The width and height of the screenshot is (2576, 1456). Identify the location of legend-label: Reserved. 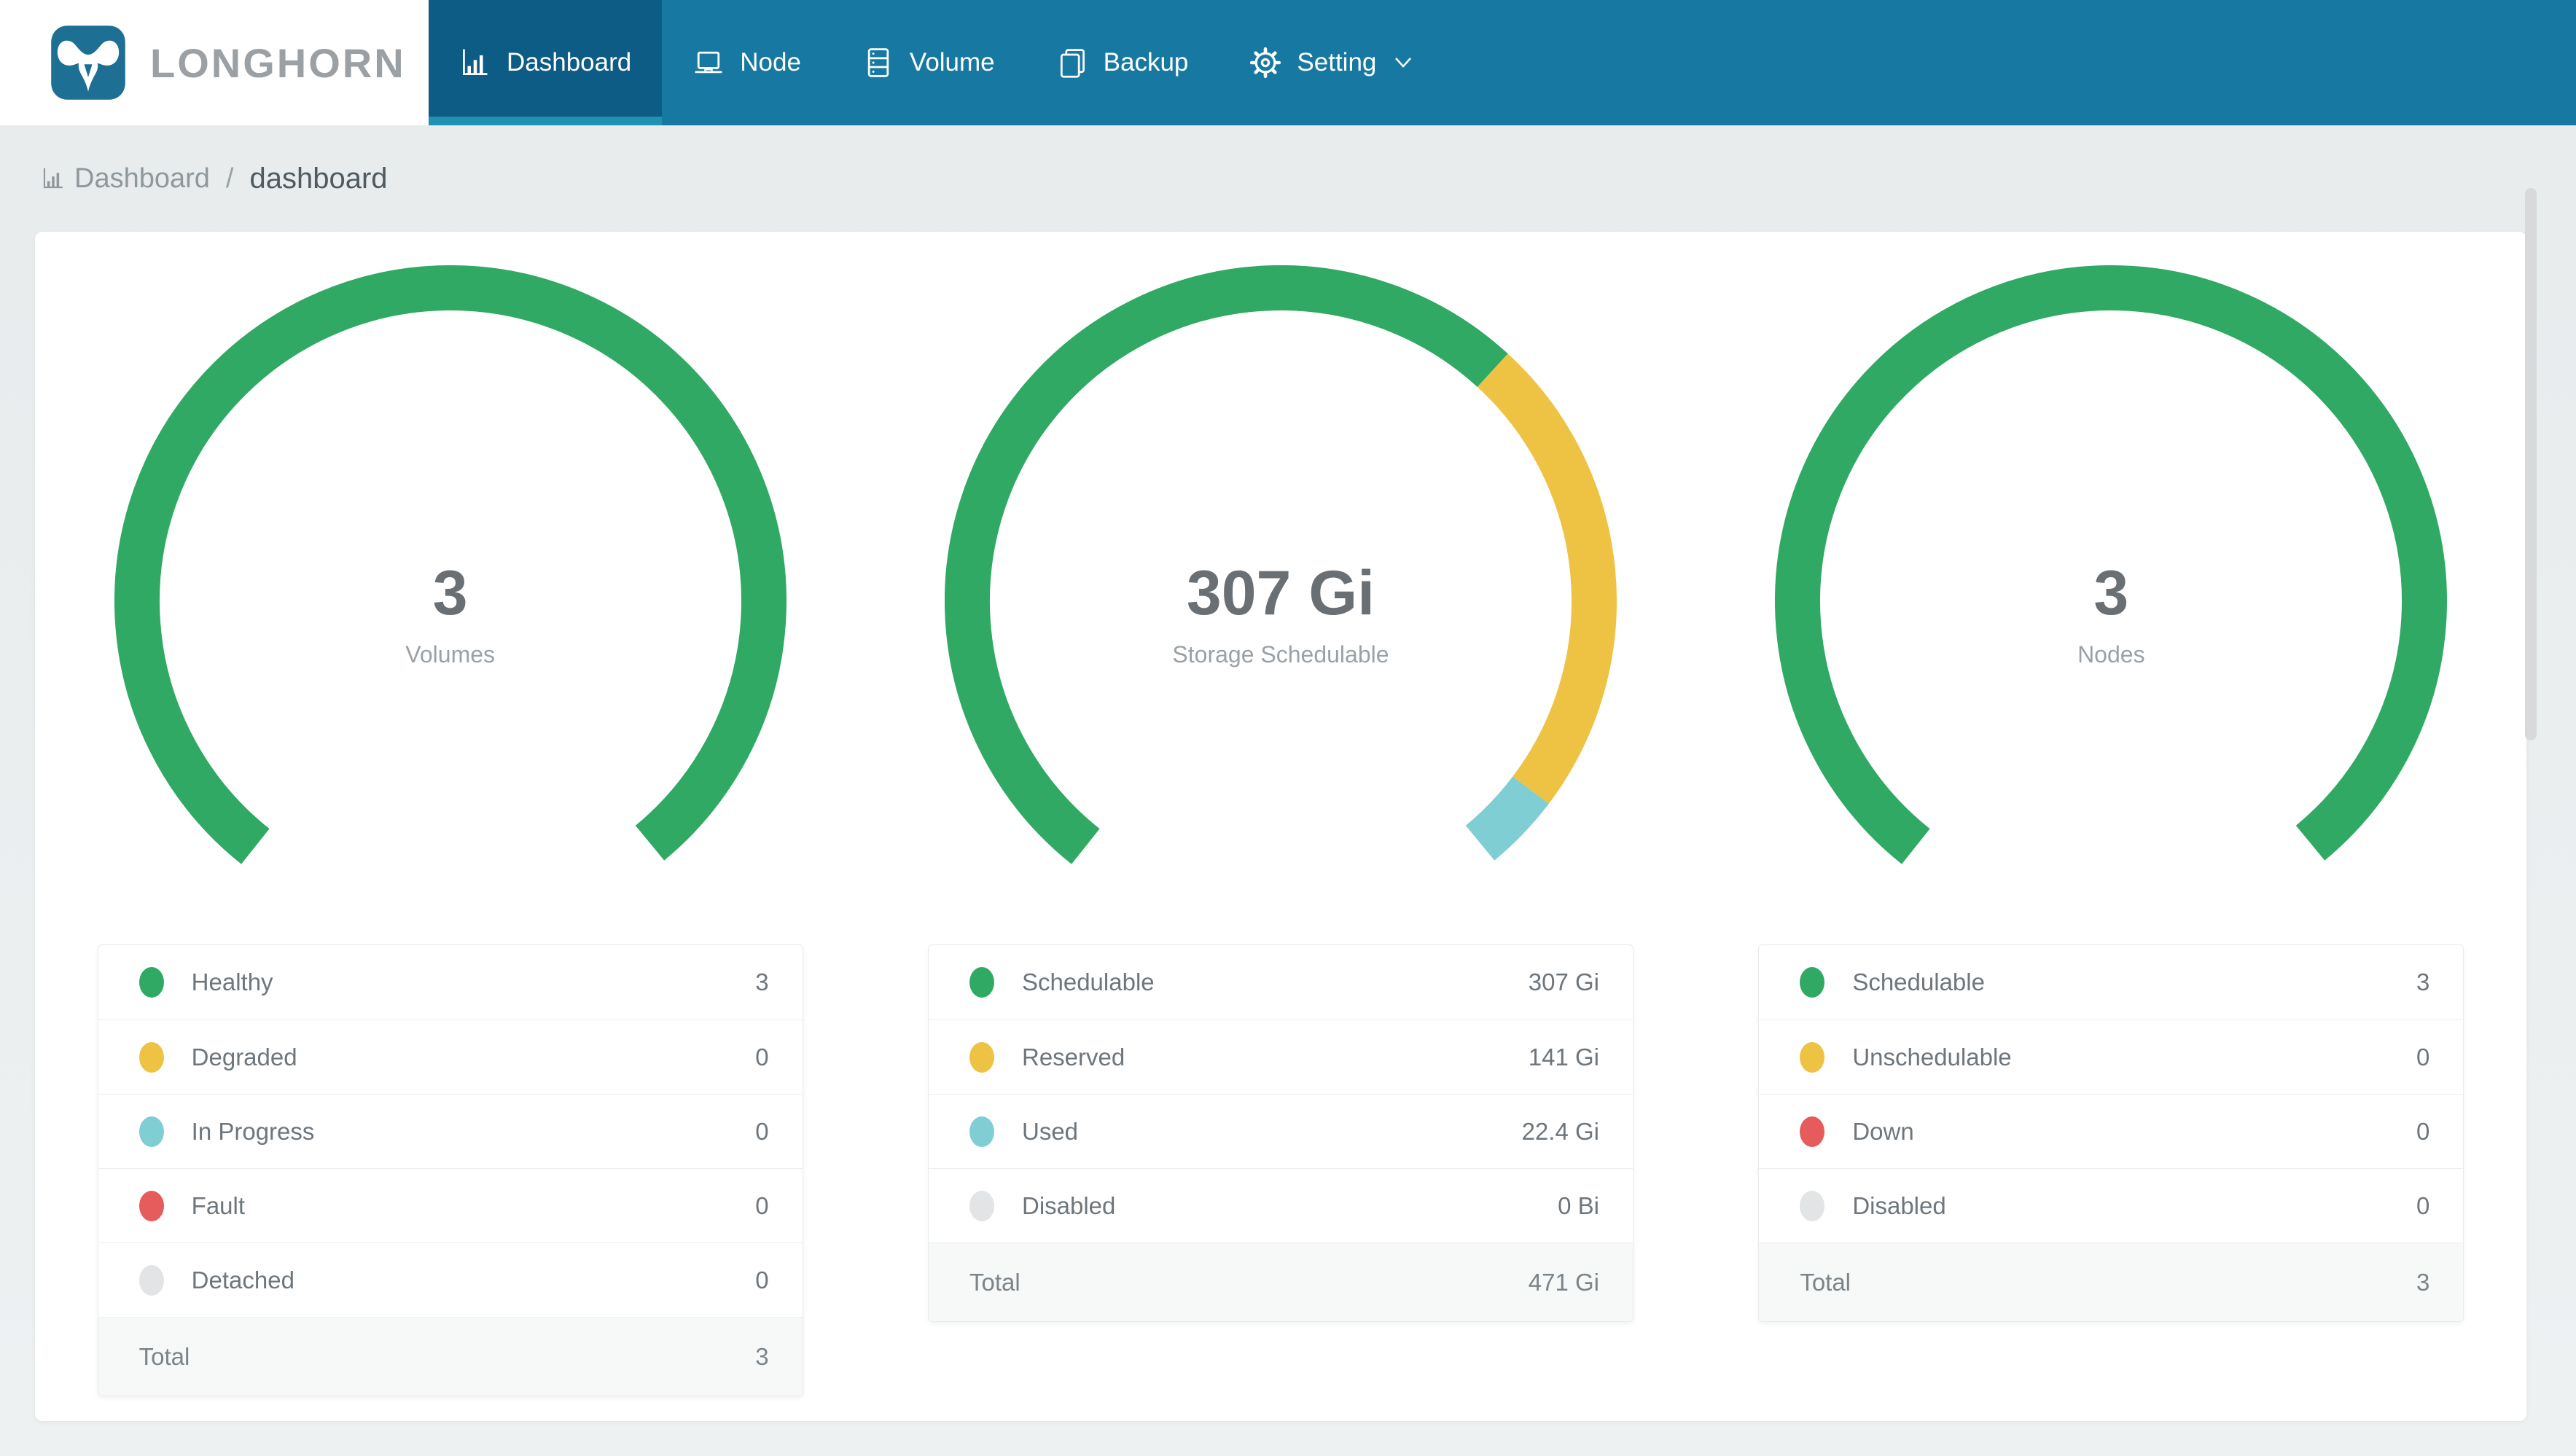
(1073, 1057).